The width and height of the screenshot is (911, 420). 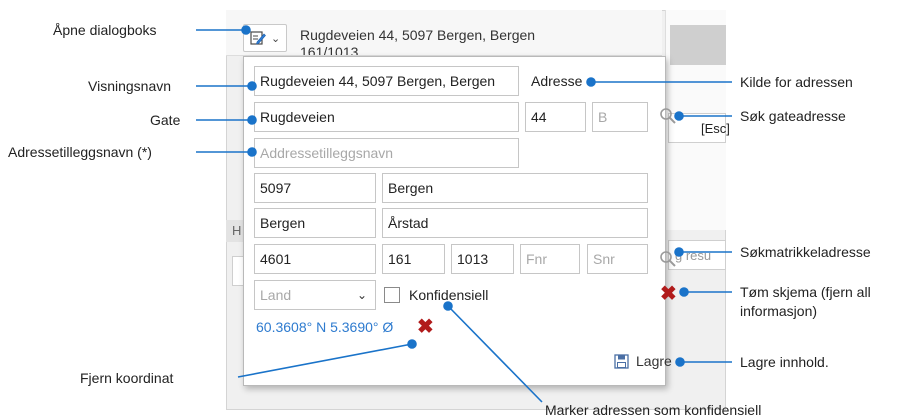 What do you see at coordinates (793, 116) in the screenshot?
I see `callout-search-street: Søk gateadresse` at bounding box center [793, 116].